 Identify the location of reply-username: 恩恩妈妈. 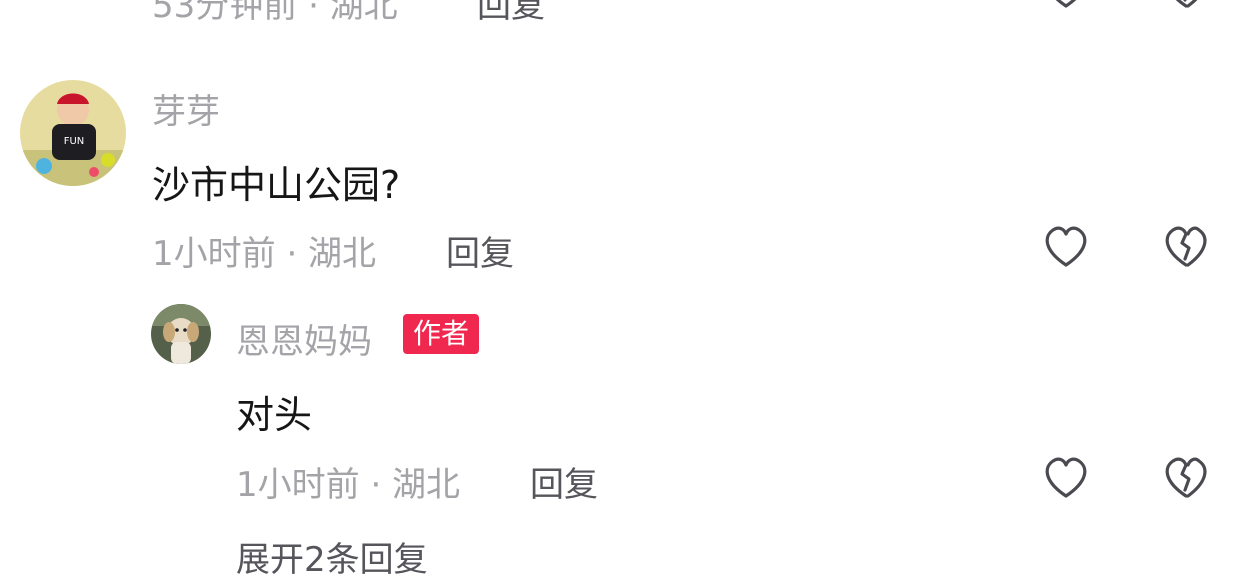
(304, 338).